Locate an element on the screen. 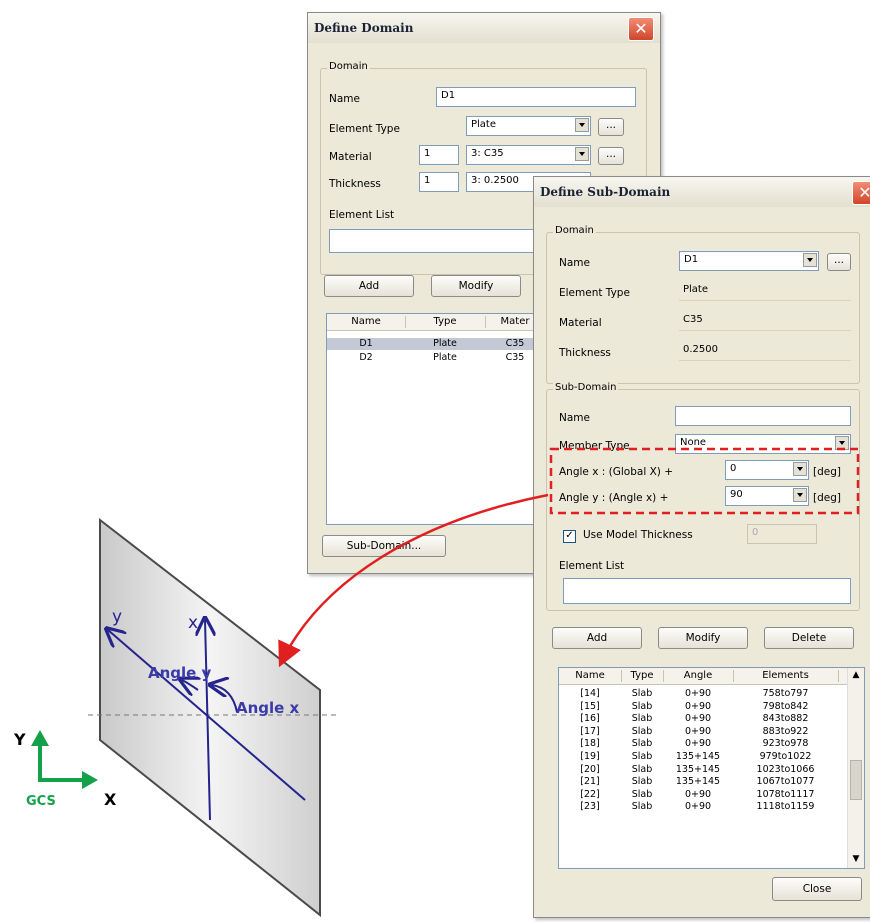 This screenshot has width=870, height=922. column-header-angle: Angle is located at coordinates (698, 676).